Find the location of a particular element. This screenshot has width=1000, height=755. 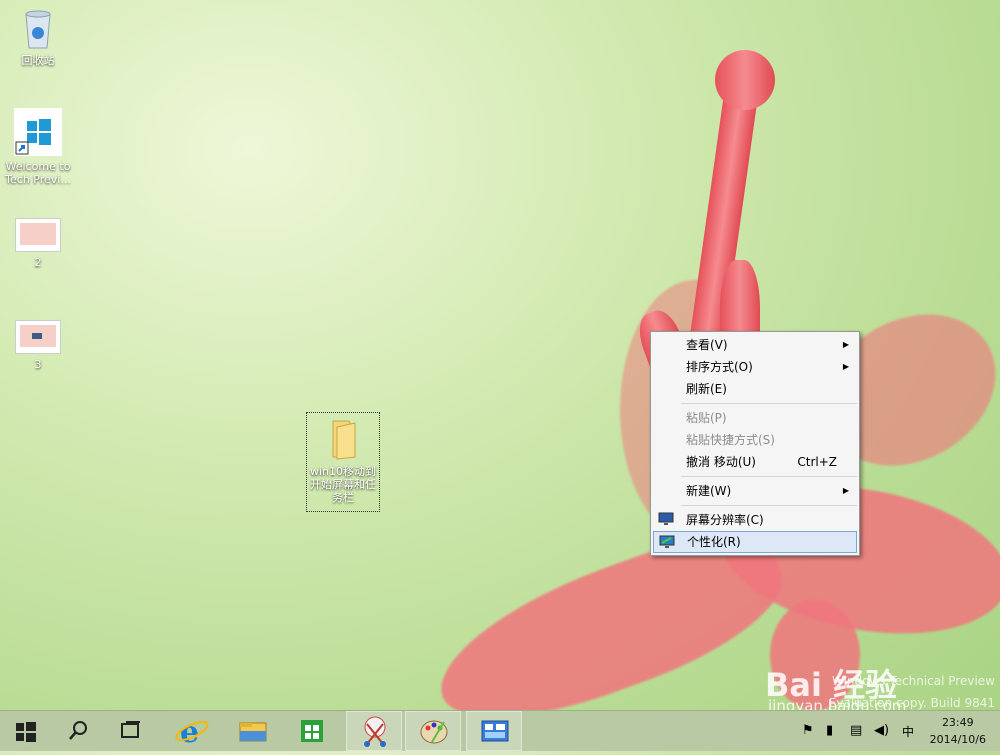

paint-button is located at coordinates (433, 731).